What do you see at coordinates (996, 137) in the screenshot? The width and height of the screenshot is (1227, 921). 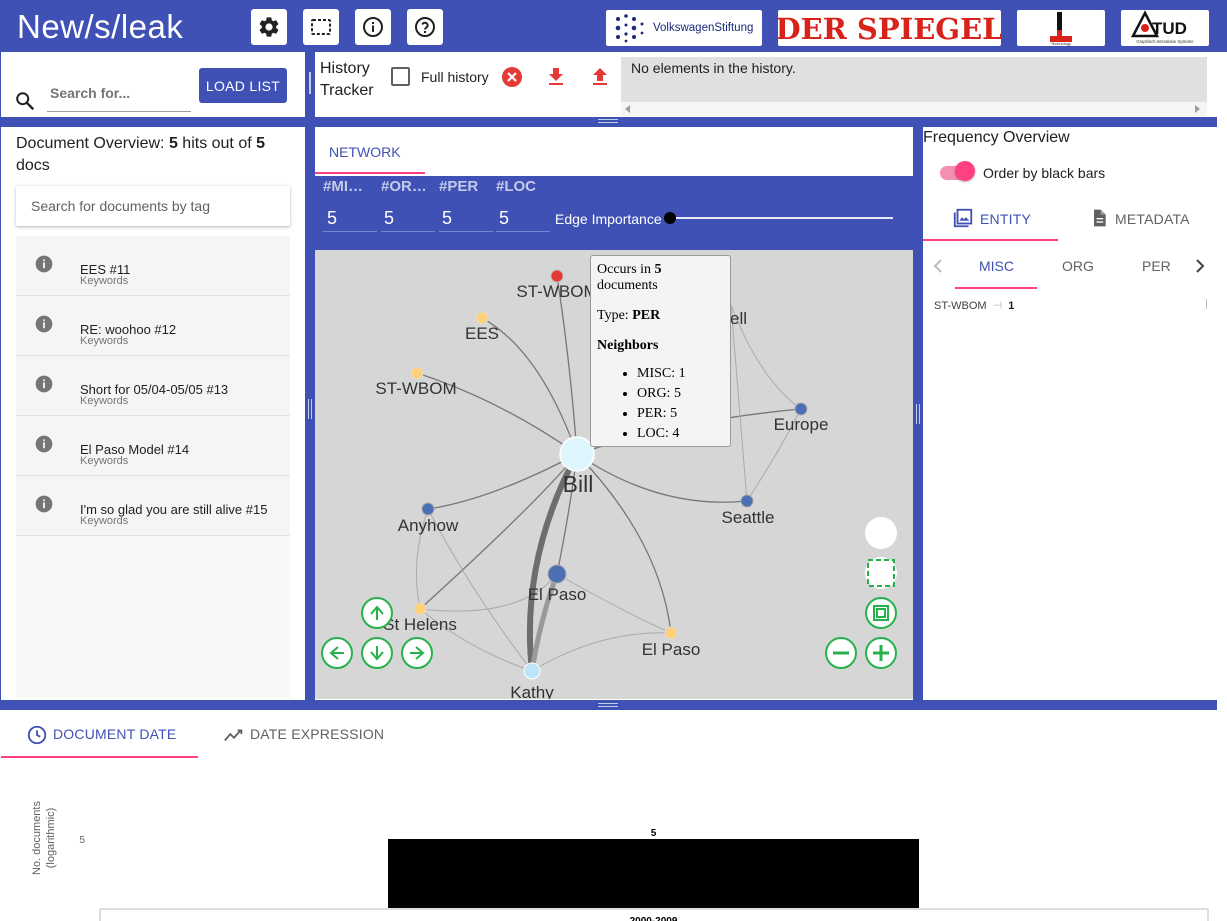 I see `frequency-overview-title: Frequency Overview` at bounding box center [996, 137].